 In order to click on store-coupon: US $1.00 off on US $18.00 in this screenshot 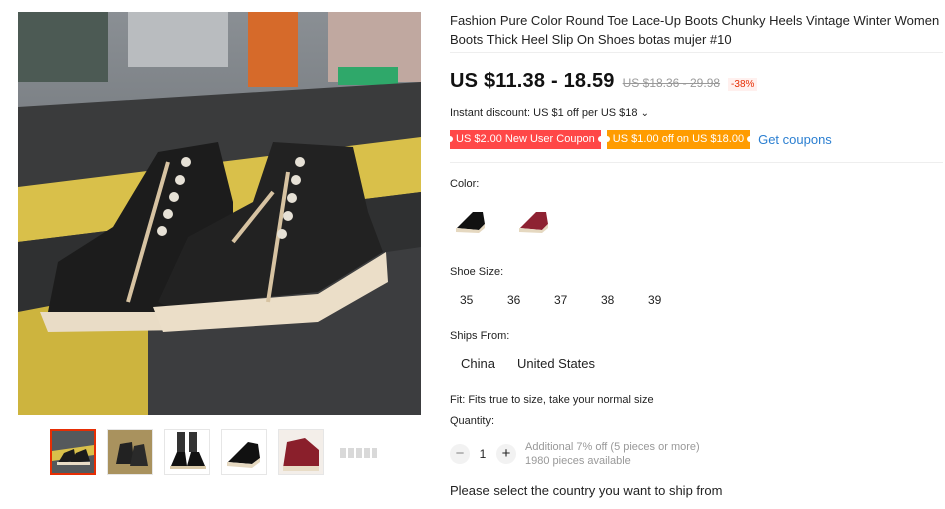, I will do `click(678, 139)`.